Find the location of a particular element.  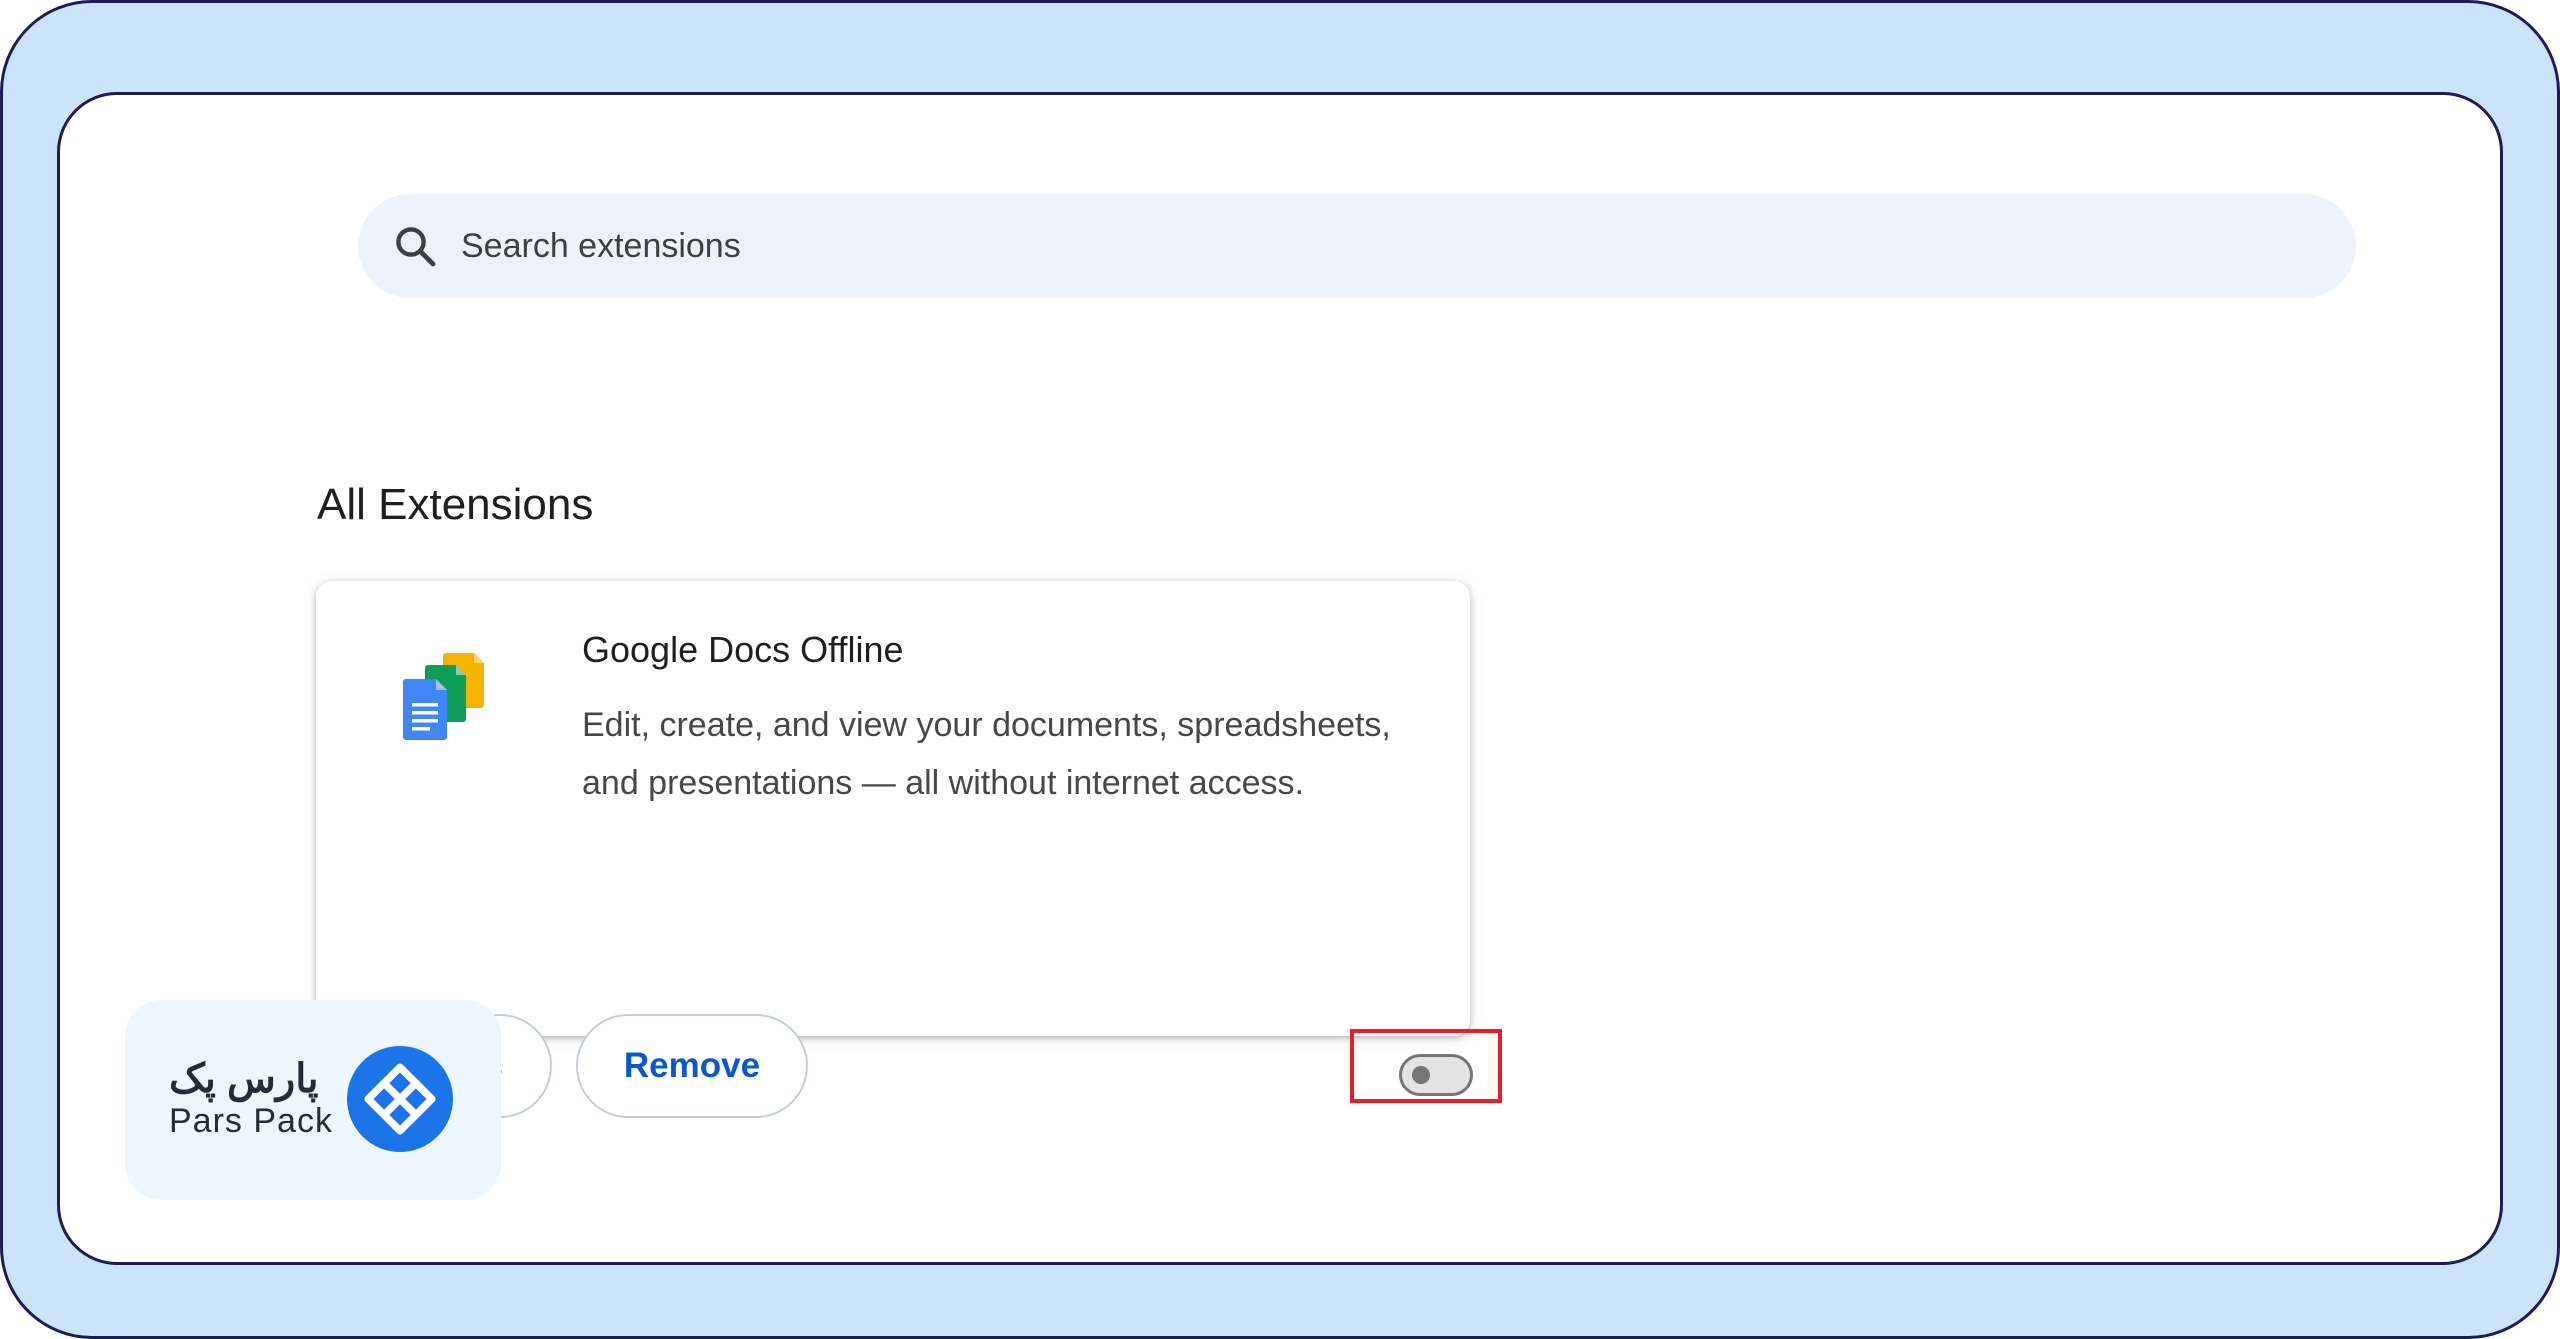

toggle-knob is located at coordinates (1421, 1075).